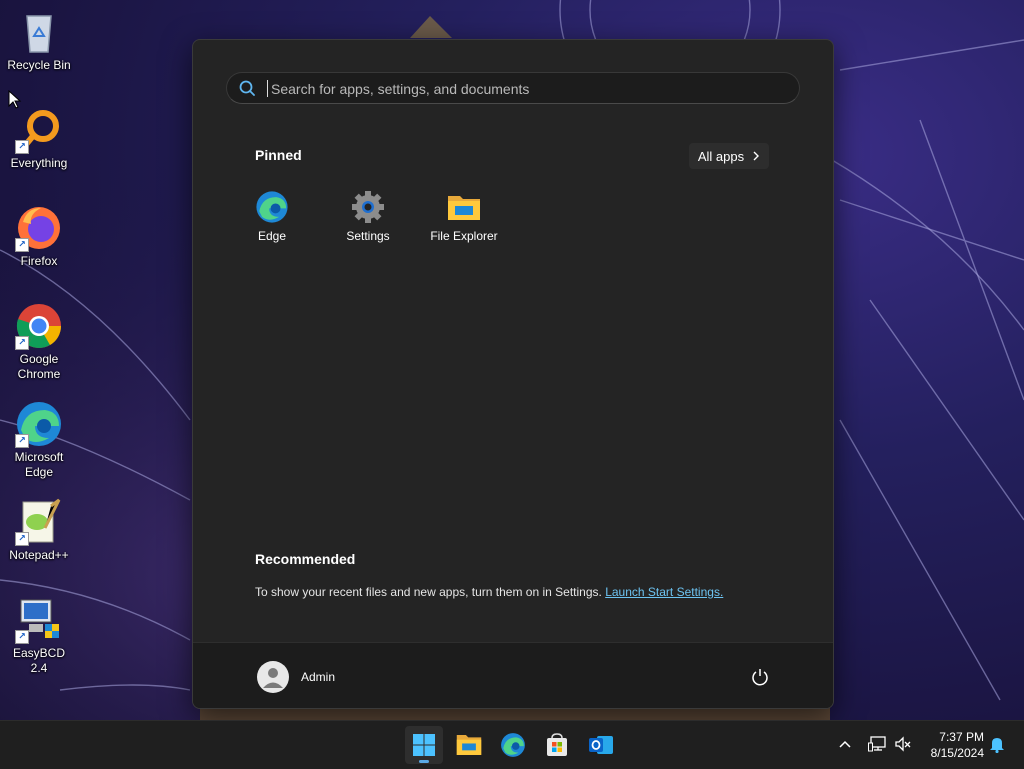 The width and height of the screenshot is (1024, 769). Describe the element at coordinates (39, 522) in the screenshot. I see `notepadpp-icon: ↗` at that location.